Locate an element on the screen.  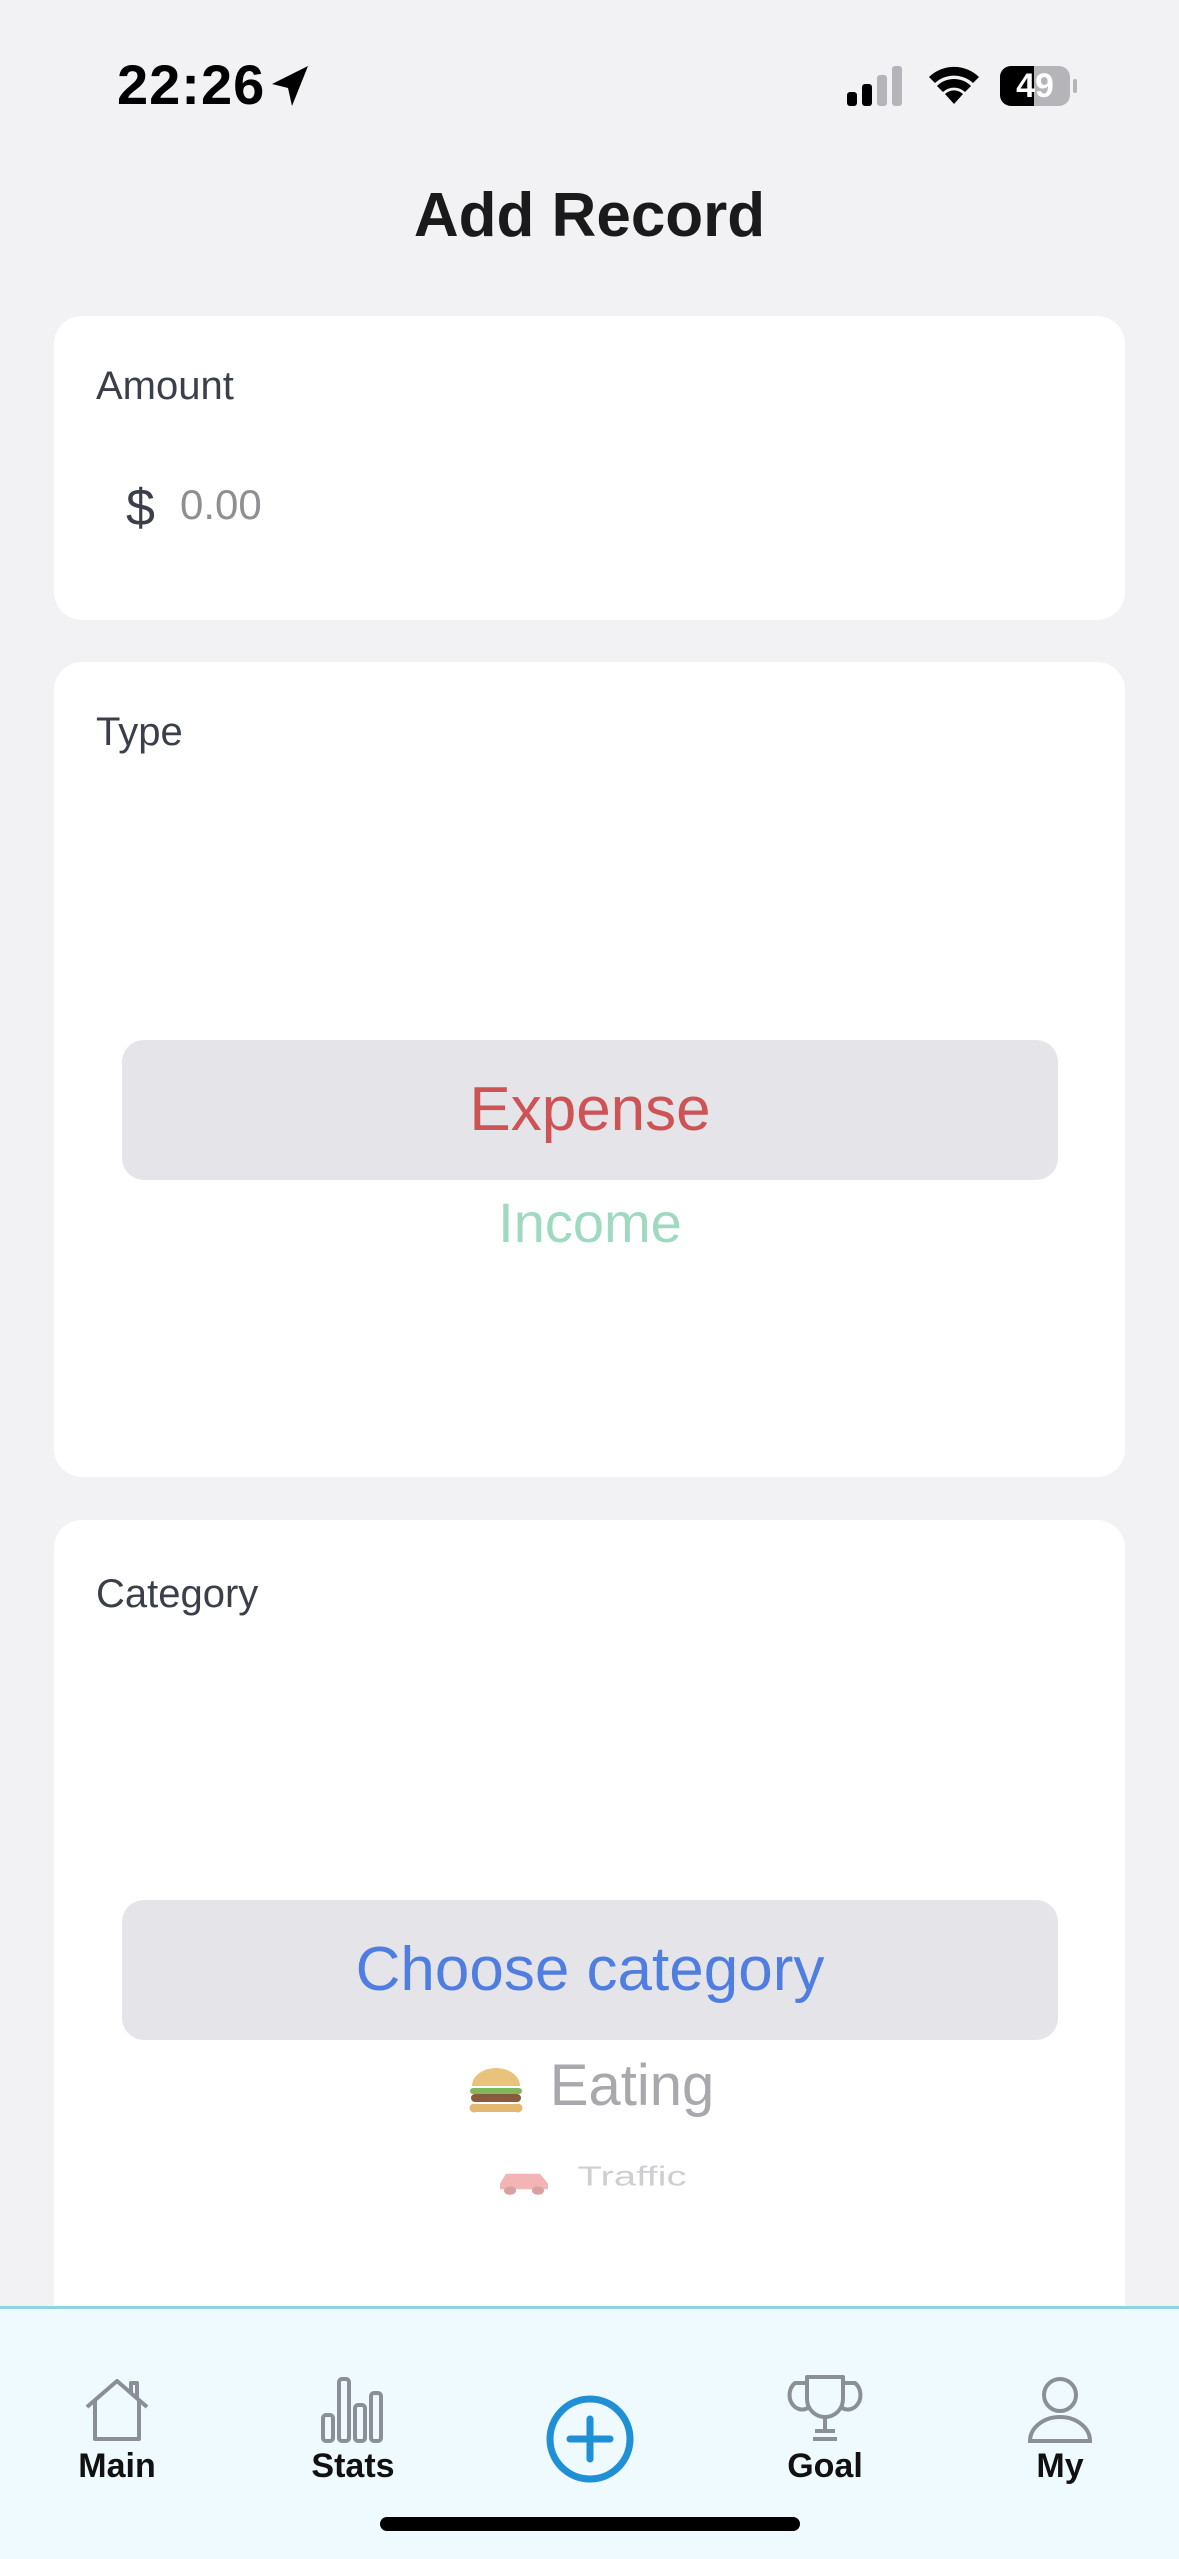
wifi-icon is located at coordinates (954, 85).